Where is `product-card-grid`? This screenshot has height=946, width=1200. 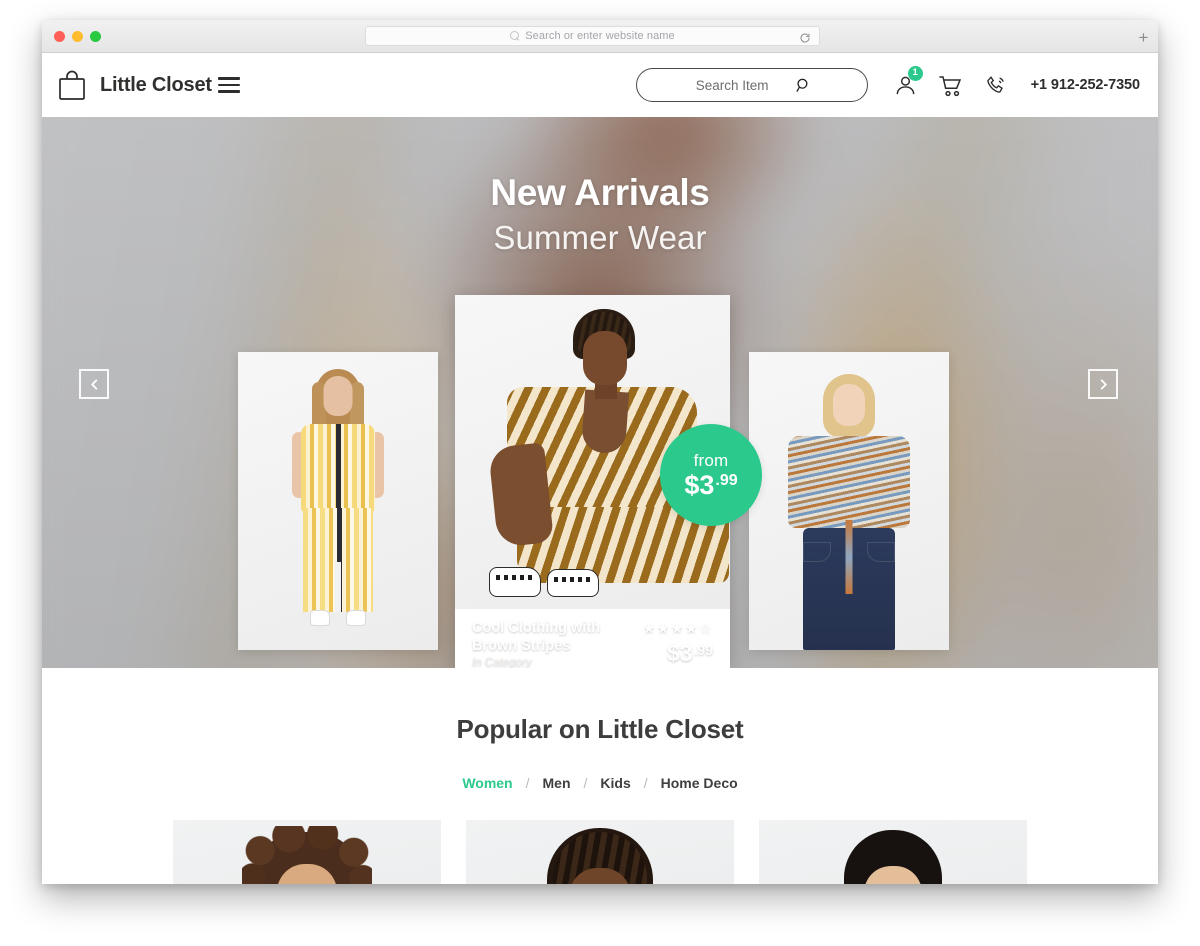
product-card-grid is located at coordinates (600, 852).